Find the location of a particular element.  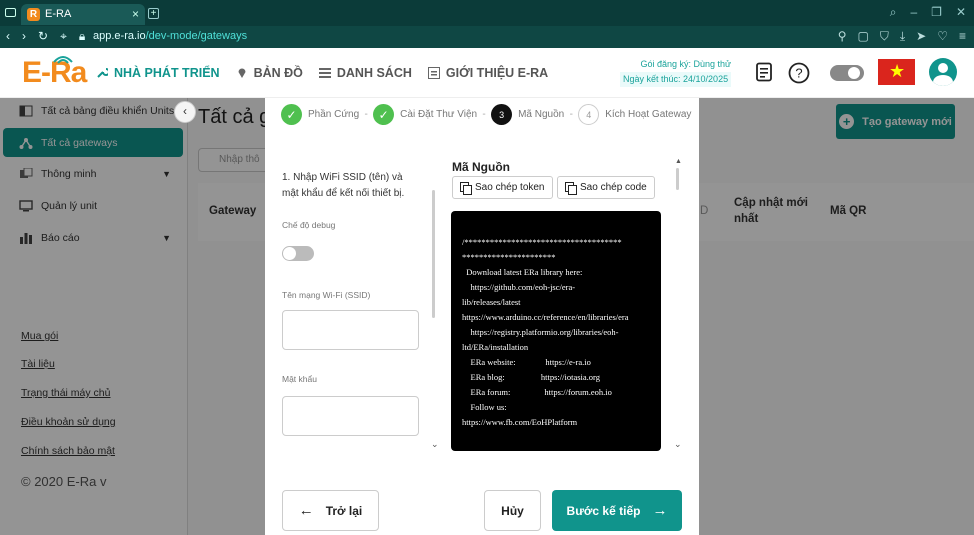

document-icon is located at coordinates (764, 72).